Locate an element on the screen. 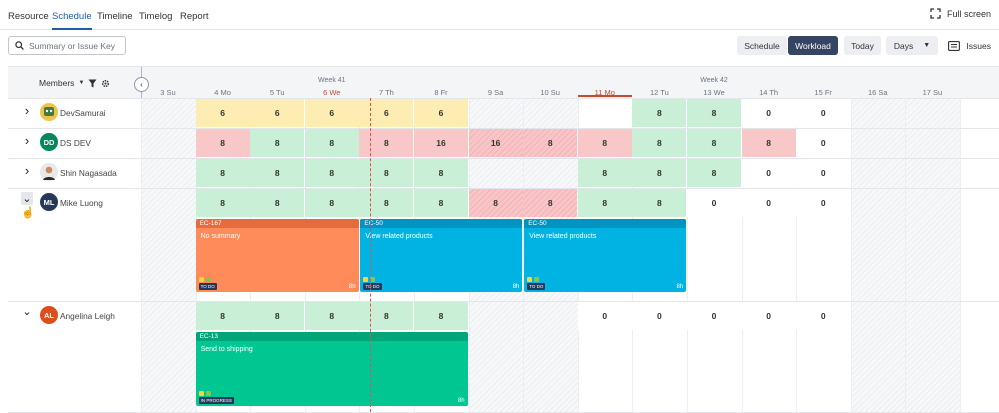 The height and width of the screenshot is (413, 999). search-box is located at coordinates (67, 45).